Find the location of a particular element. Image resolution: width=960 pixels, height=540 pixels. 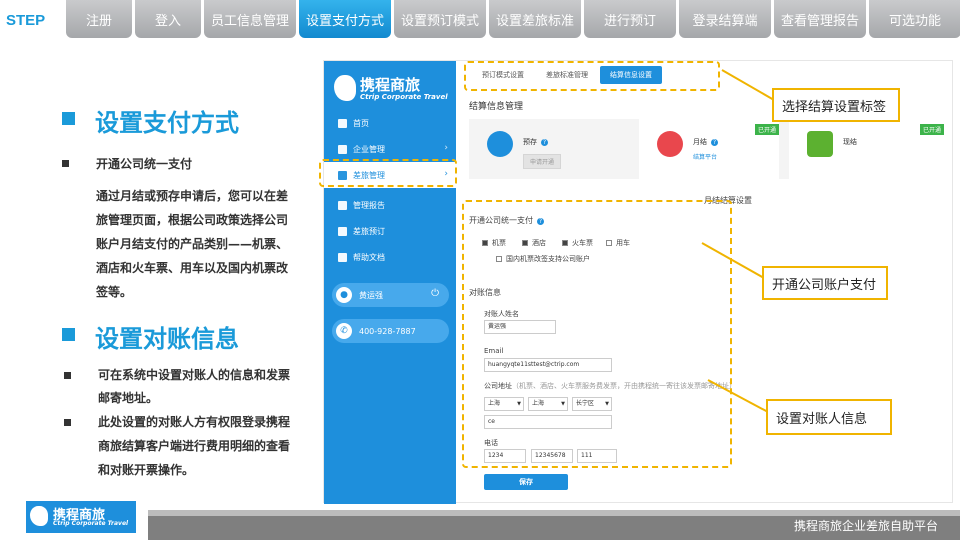

home-icon is located at coordinates (342, 123).